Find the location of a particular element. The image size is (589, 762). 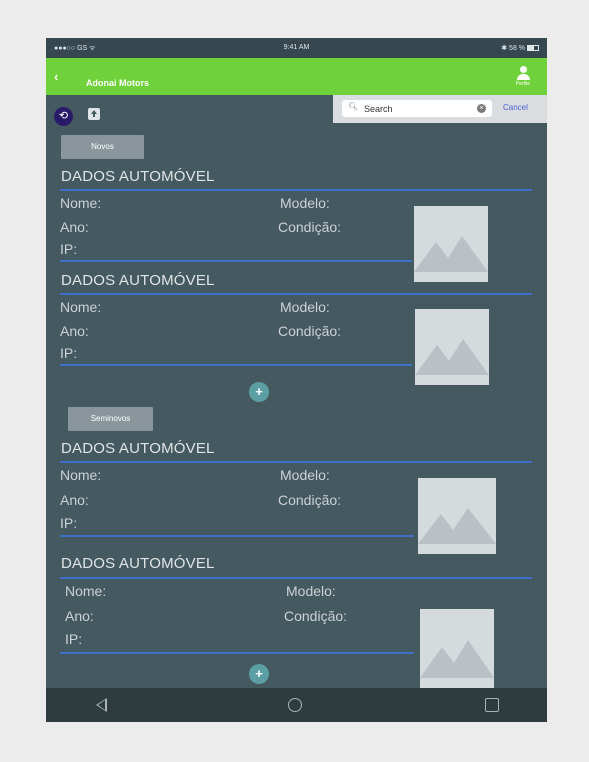

share-icon is located at coordinates (94, 114).